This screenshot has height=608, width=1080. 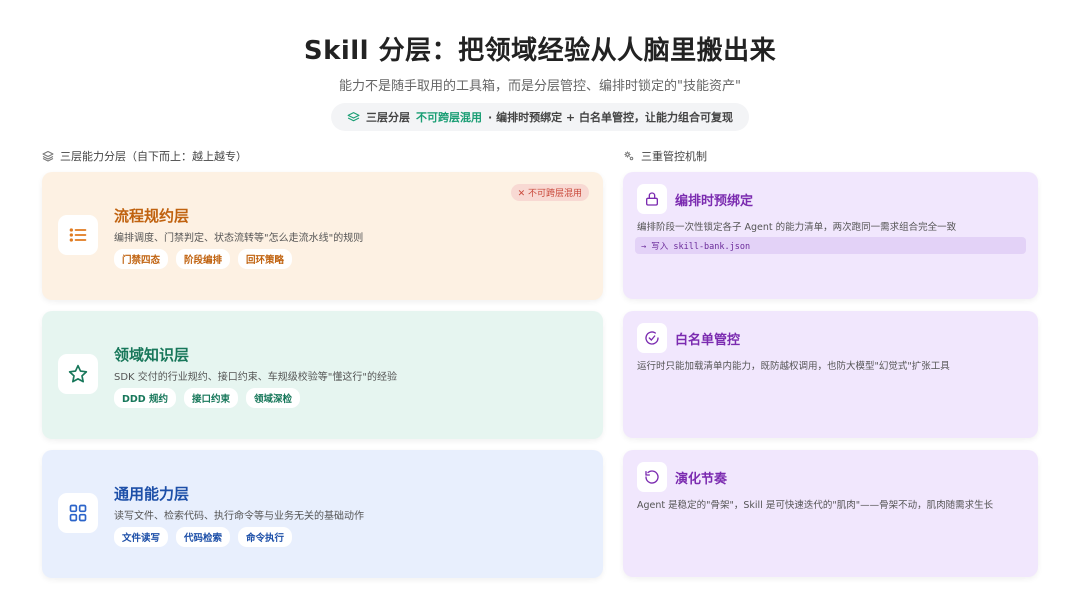 I want to click on control-card-whitelist: 白名单管控 运行时只能加载清单内能力，既防越权调用，也防大模型"幻觉式"扩张工具, so click(x=830, y=374).